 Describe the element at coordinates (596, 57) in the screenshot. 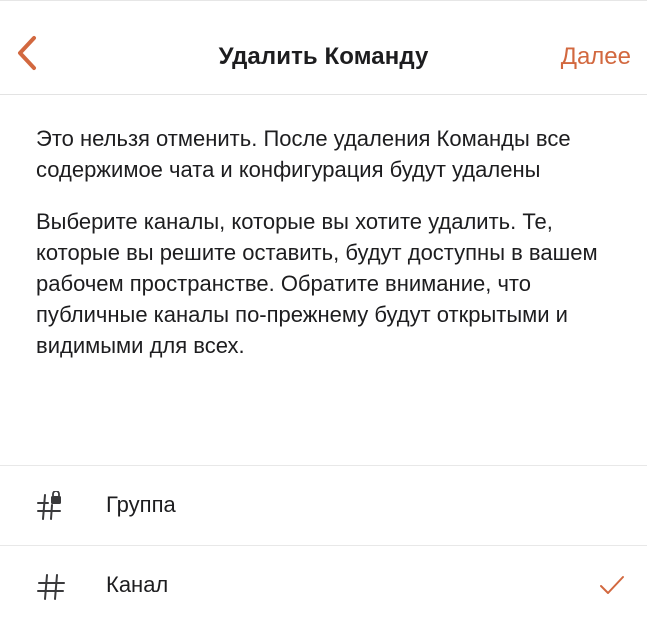

I see `next-button: Далее` at that location.